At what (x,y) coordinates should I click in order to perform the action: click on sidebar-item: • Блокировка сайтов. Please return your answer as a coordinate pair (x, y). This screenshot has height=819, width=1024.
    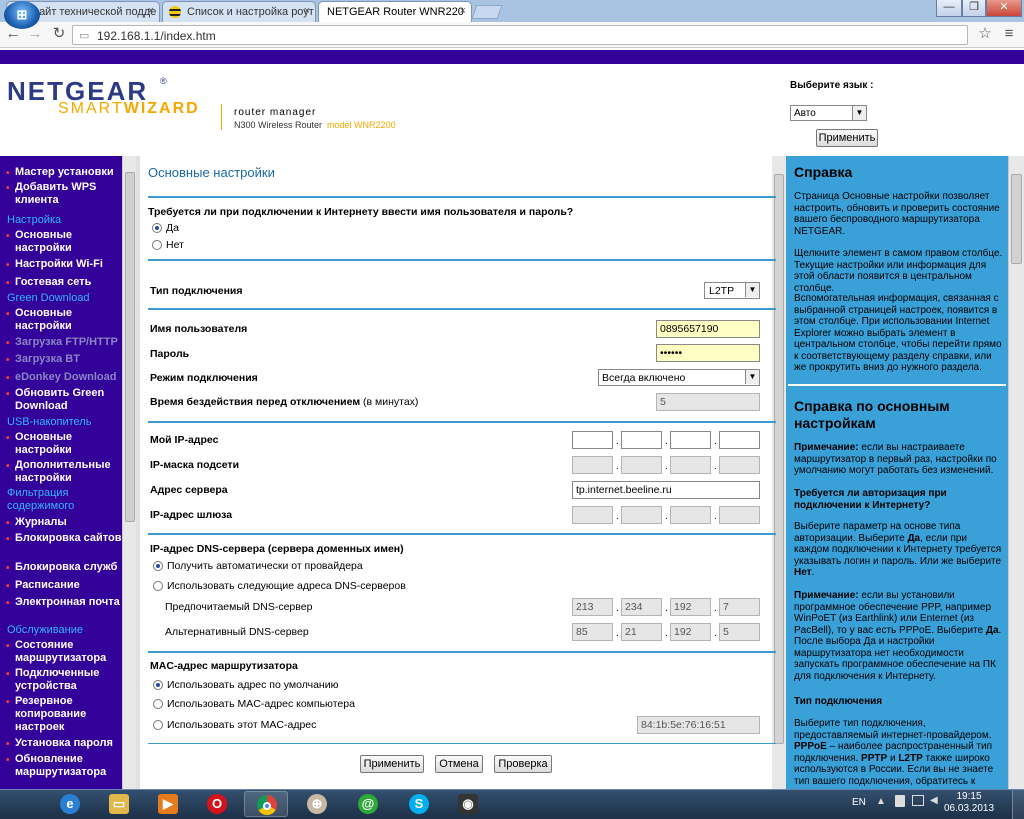
    Looking at the image, I should click on (64, 538).